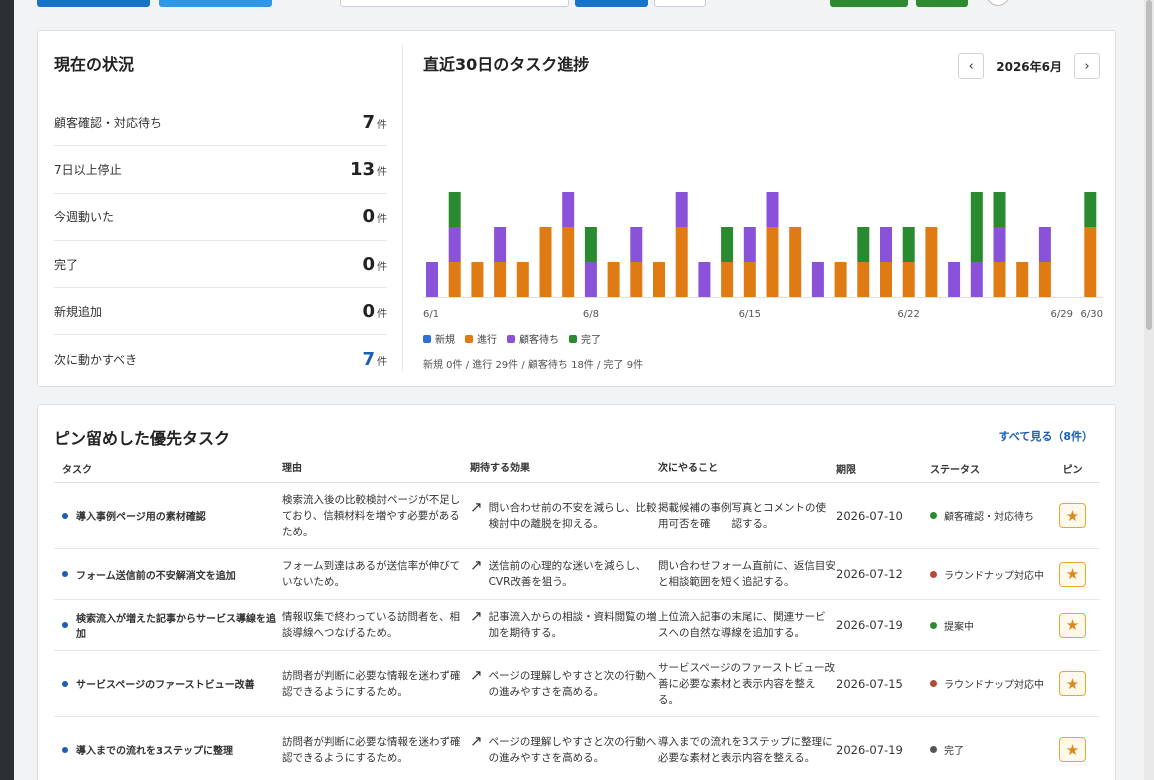 The image size is (1154, 780). I want to click on column-header: タスク, so click(77, 470).